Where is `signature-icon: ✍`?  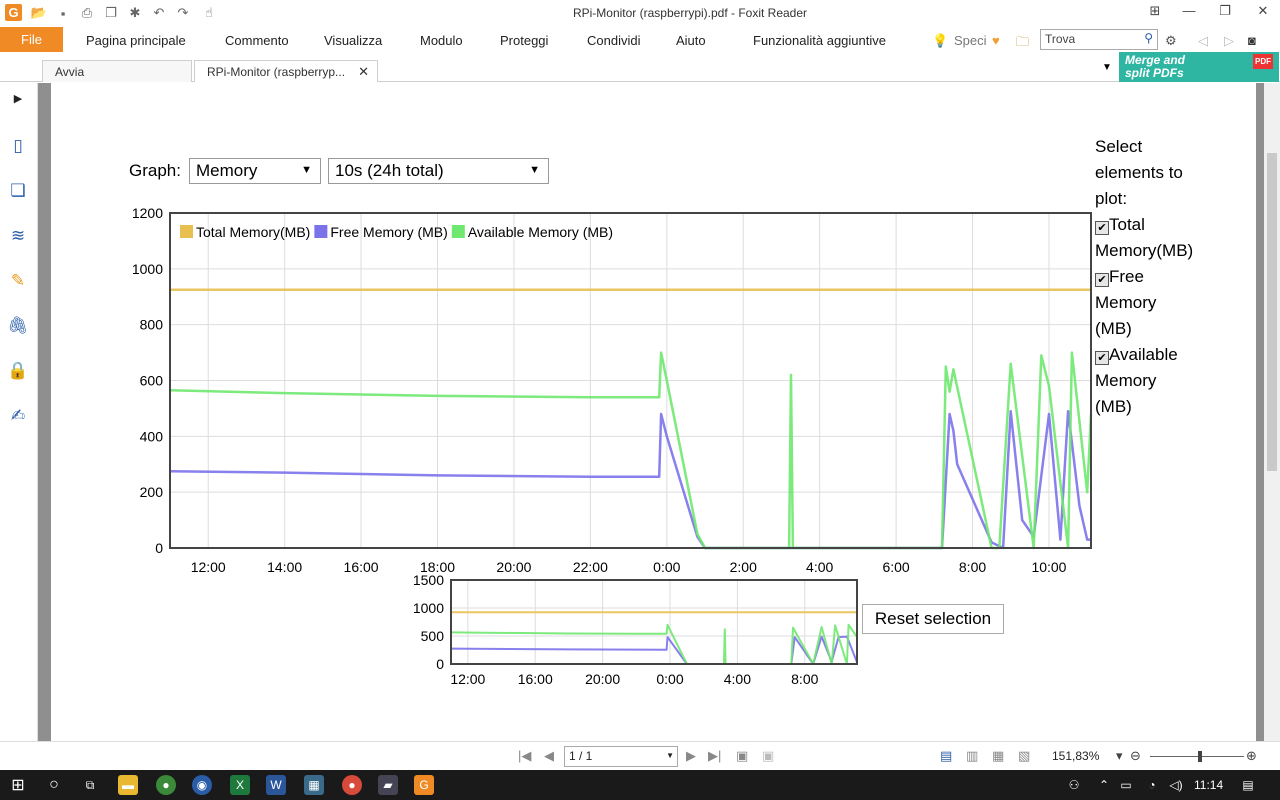 signature-icon: ✍ is located at coordinates (18, 416).